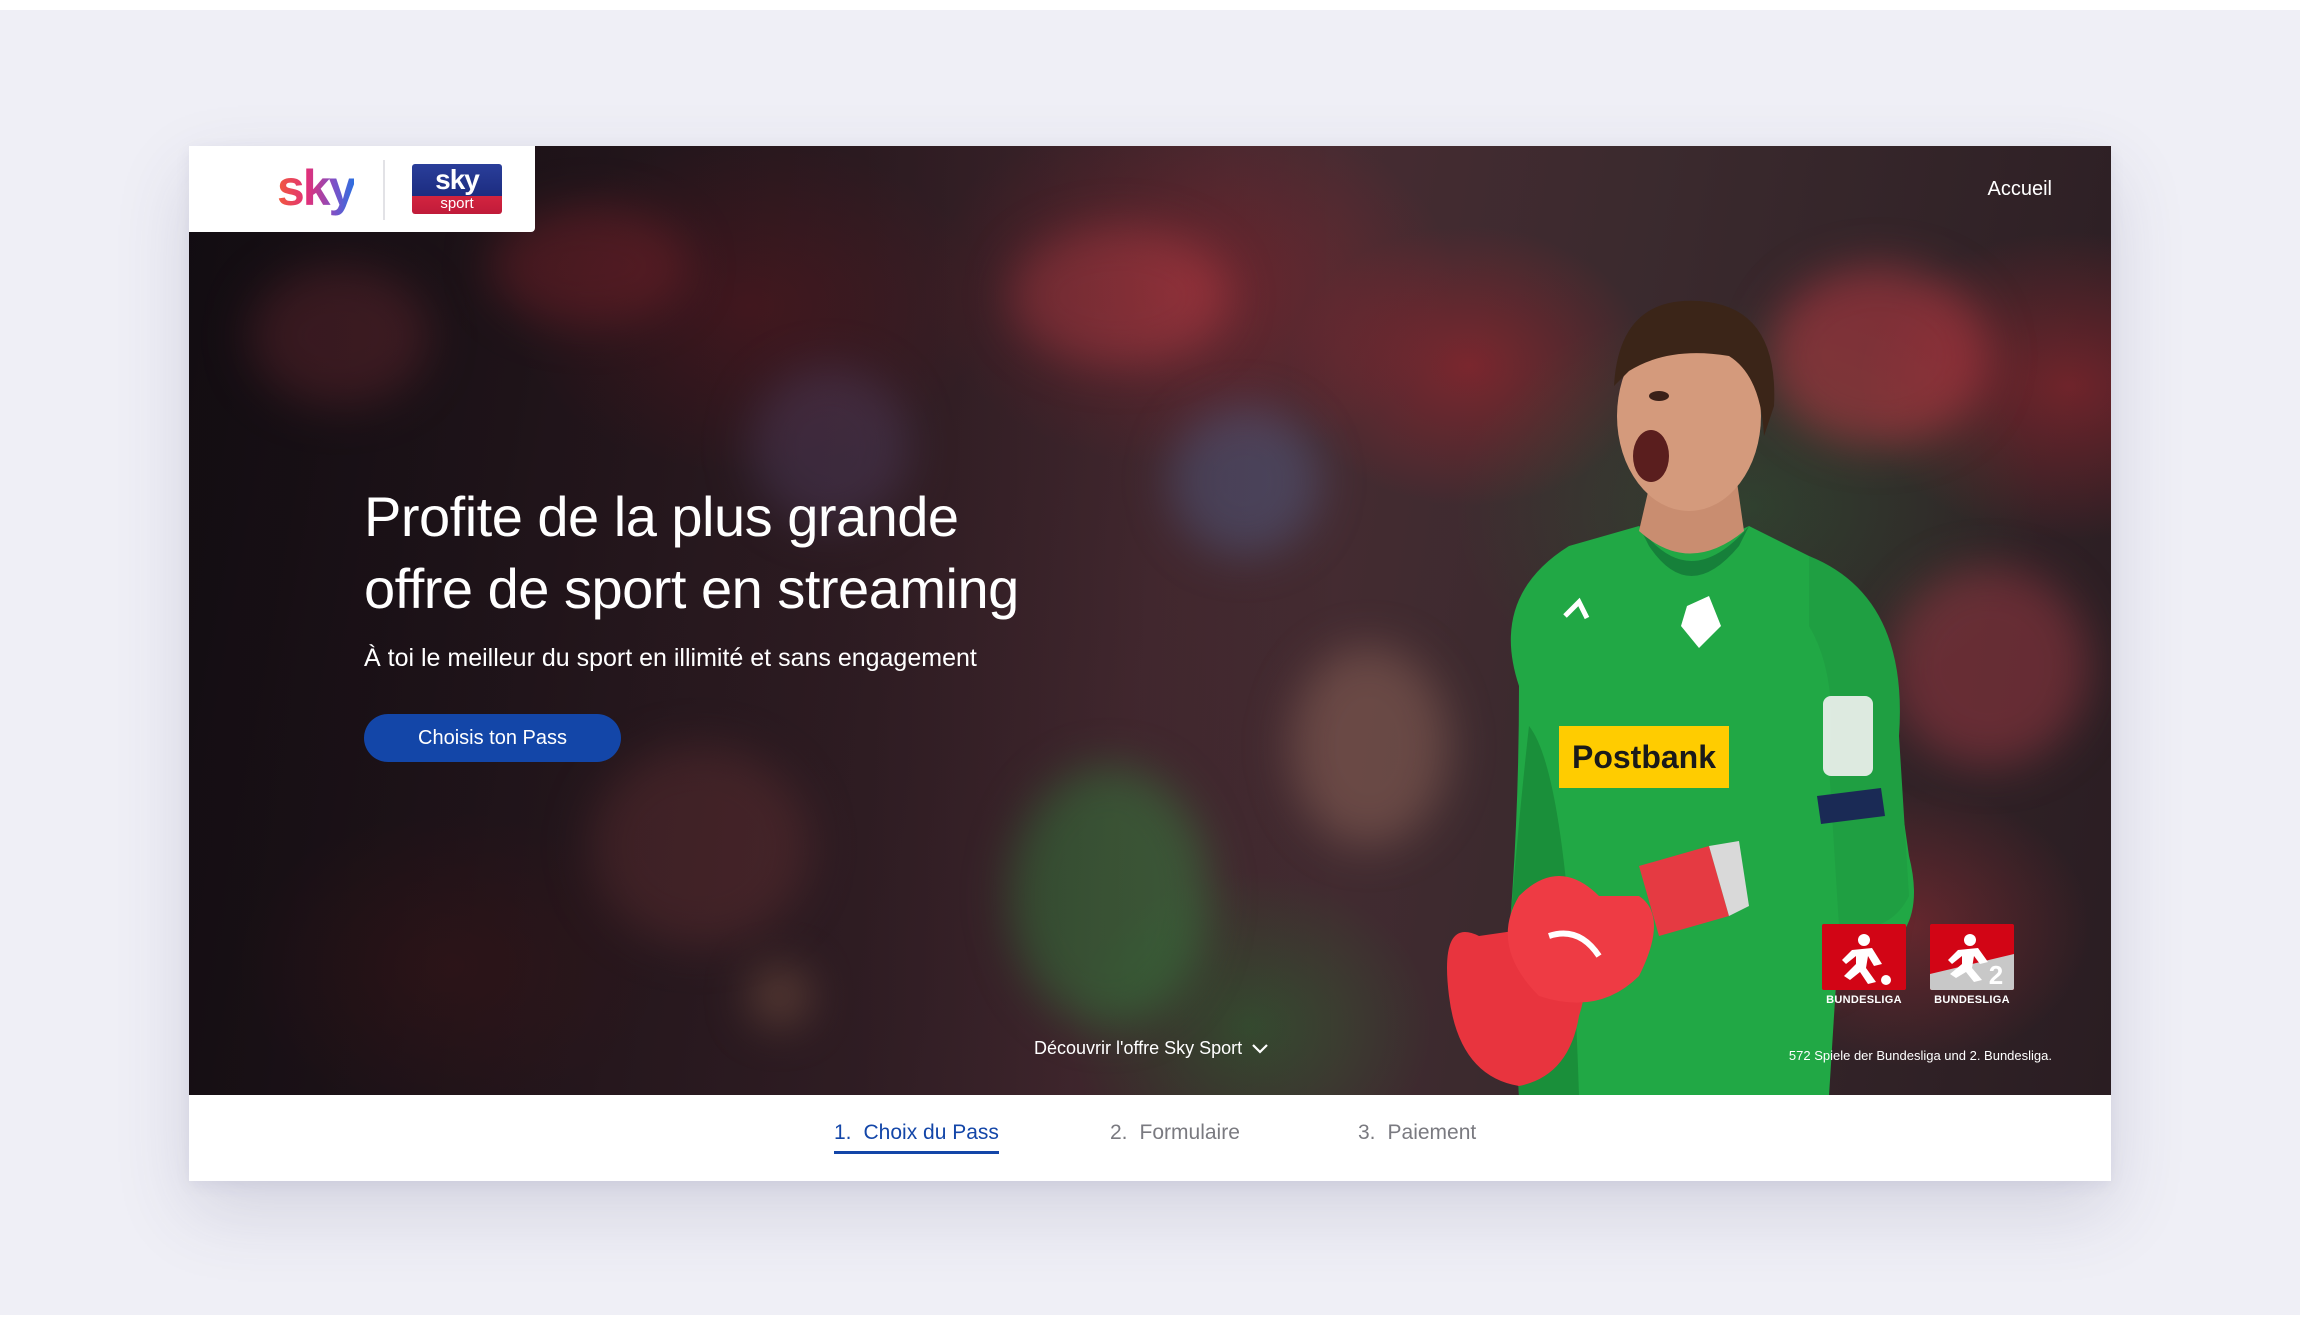  Describe the element at coordinates (661, 516) in the screenshot. I see `hero-headline-line1: Profite de la plus grande` at that location.